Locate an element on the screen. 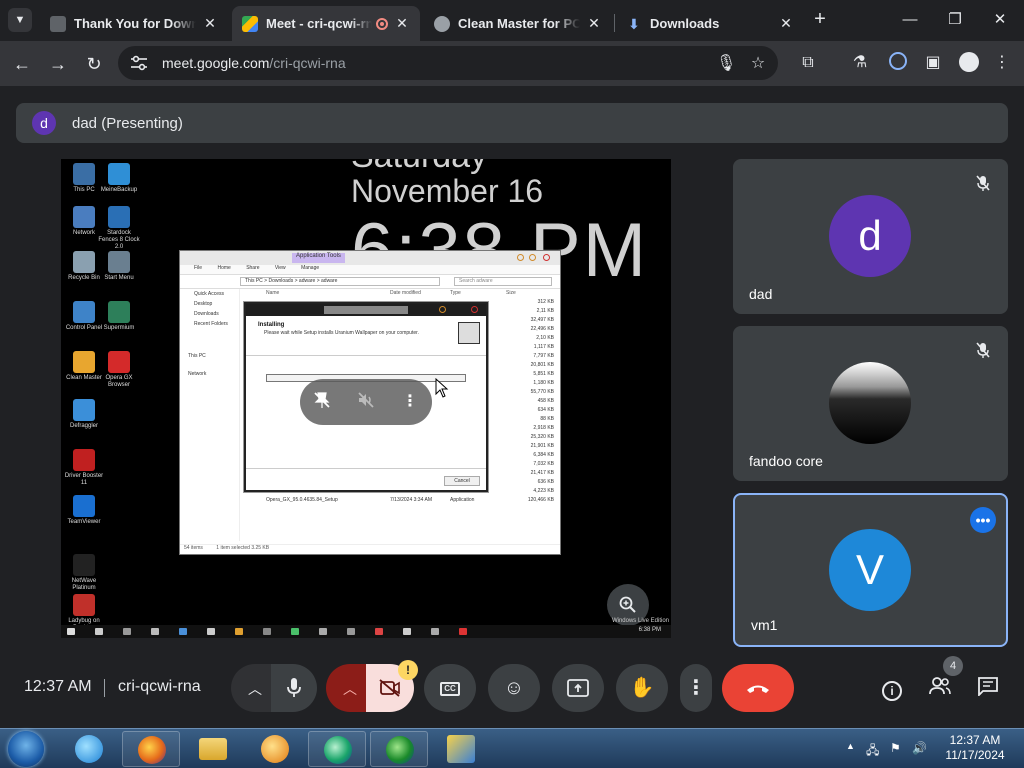  side-panel-icon: ▣ is located at coordinates (933, 63).